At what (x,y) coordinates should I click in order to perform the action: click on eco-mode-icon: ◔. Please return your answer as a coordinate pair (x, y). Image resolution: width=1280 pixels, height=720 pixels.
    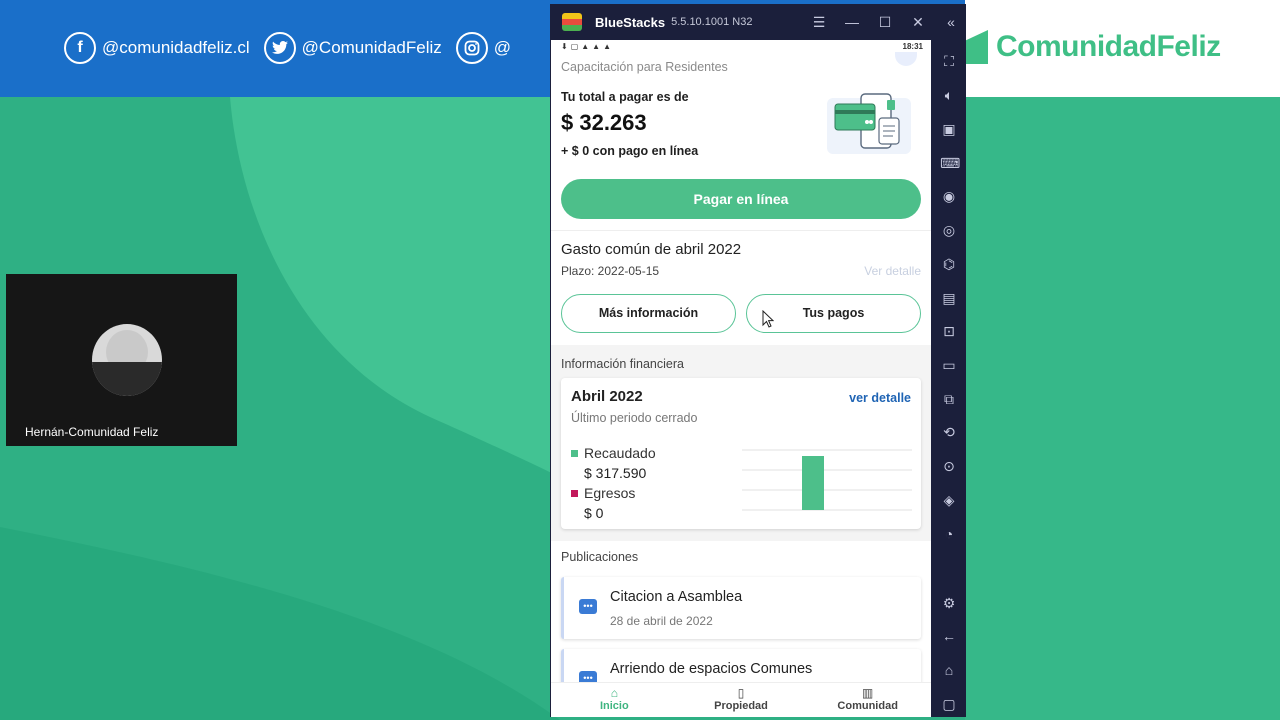
    Looking at the image, I should click on (949, 534).